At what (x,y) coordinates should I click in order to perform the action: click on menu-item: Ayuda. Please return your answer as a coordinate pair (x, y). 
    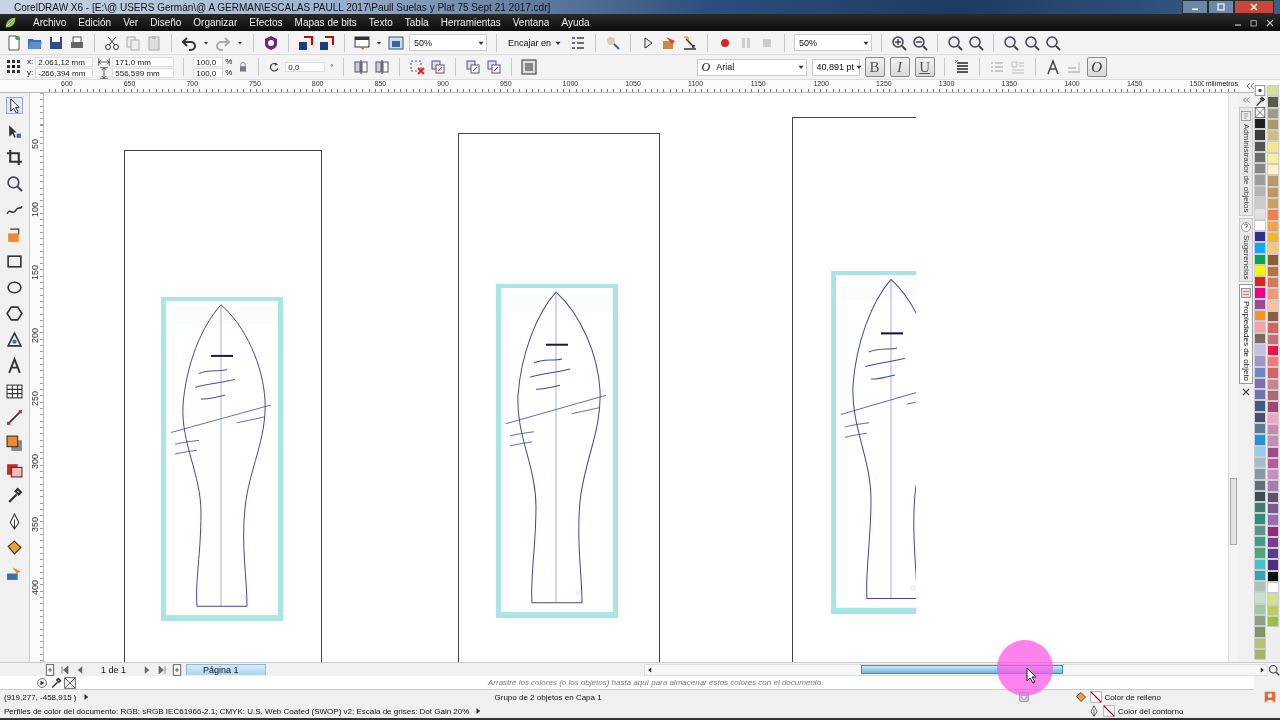
    Looking at the image, I should click on (575, 22).